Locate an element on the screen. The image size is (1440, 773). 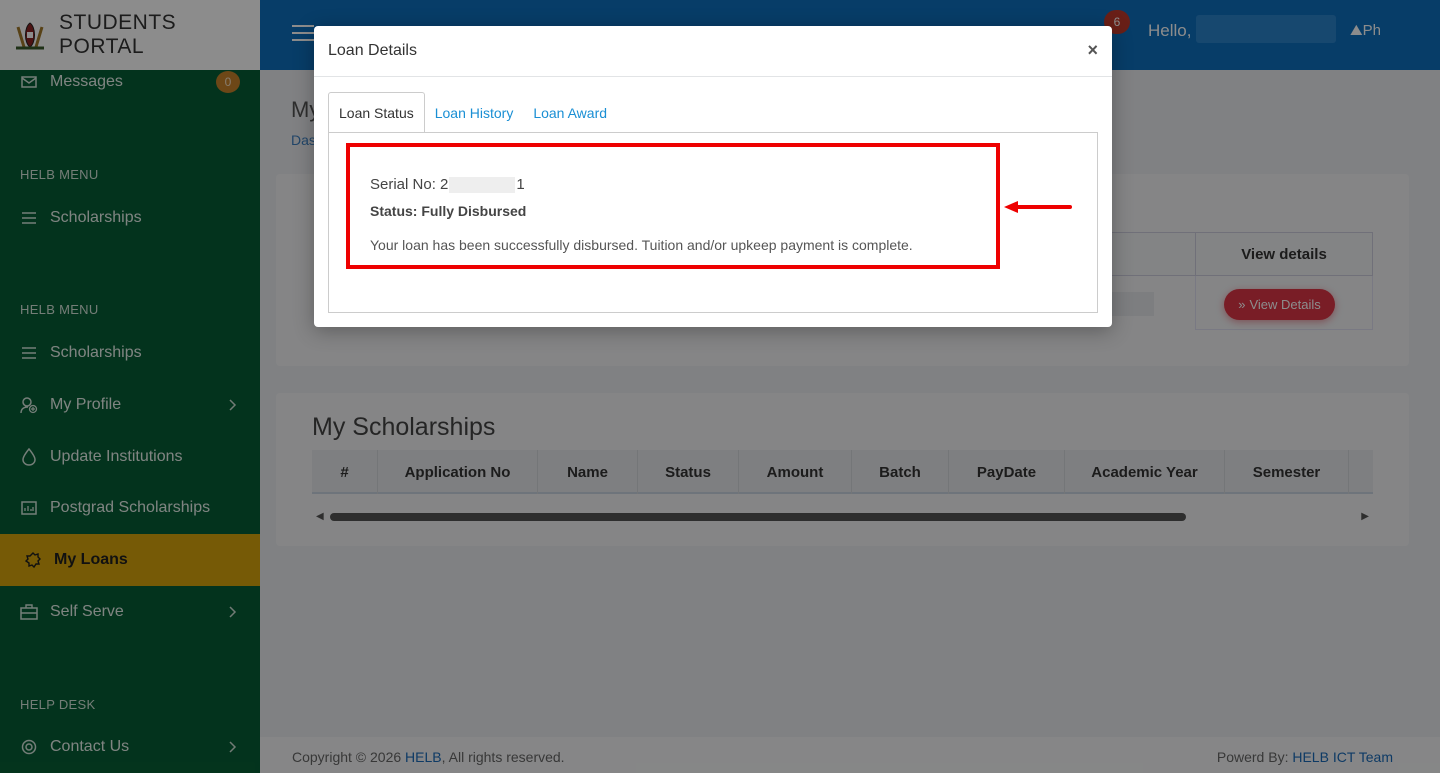
annotation-arrow-icon is located at coordinates (1038, 207).